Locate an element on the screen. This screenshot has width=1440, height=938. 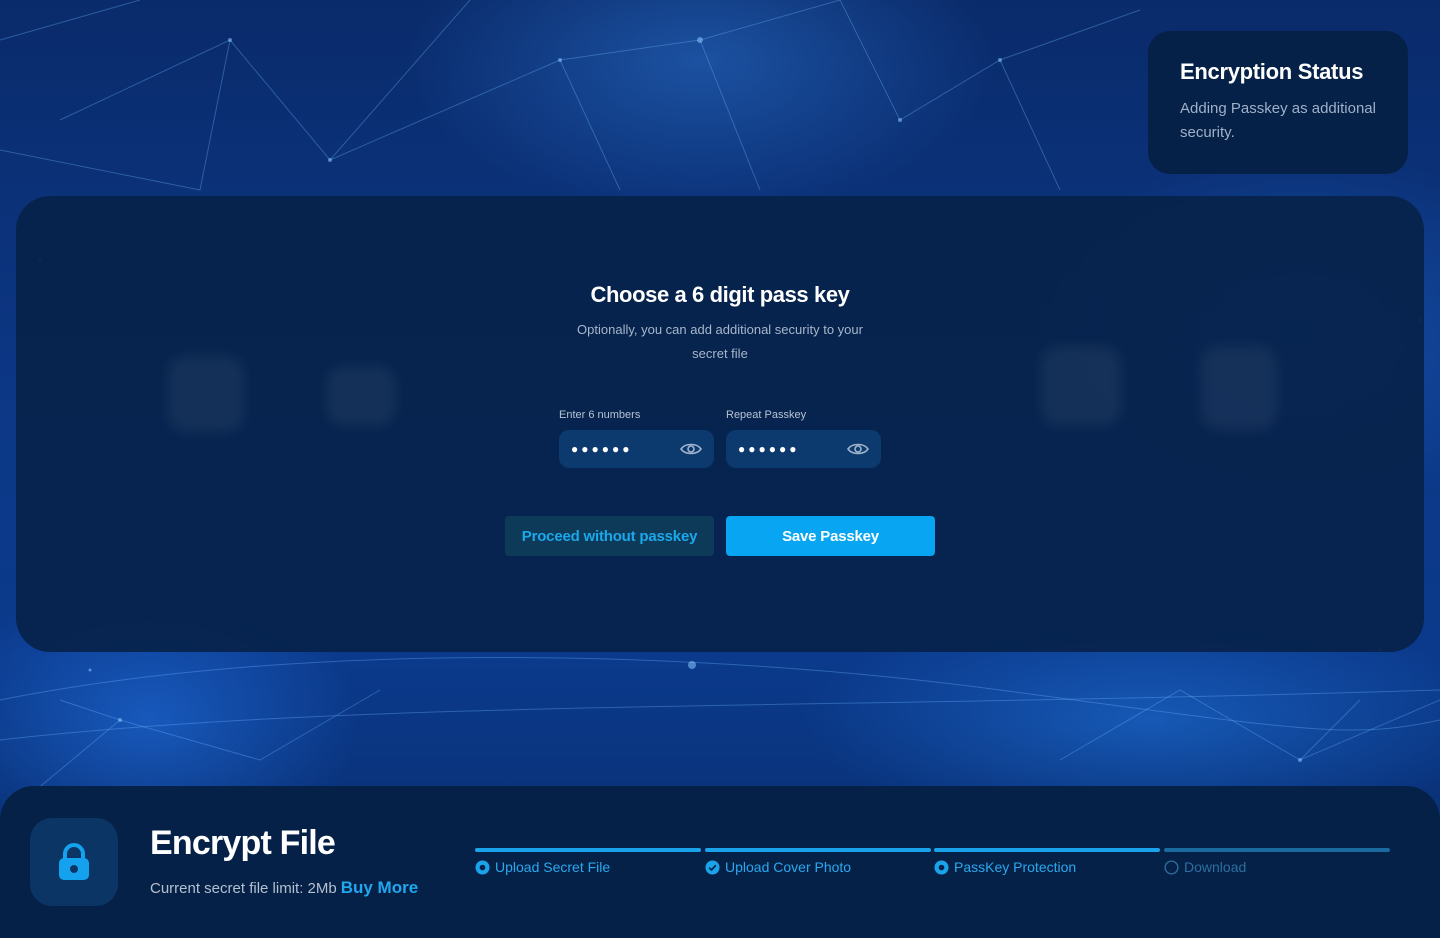
step-label: Upload Secret File is located at coordinates (553, 867).